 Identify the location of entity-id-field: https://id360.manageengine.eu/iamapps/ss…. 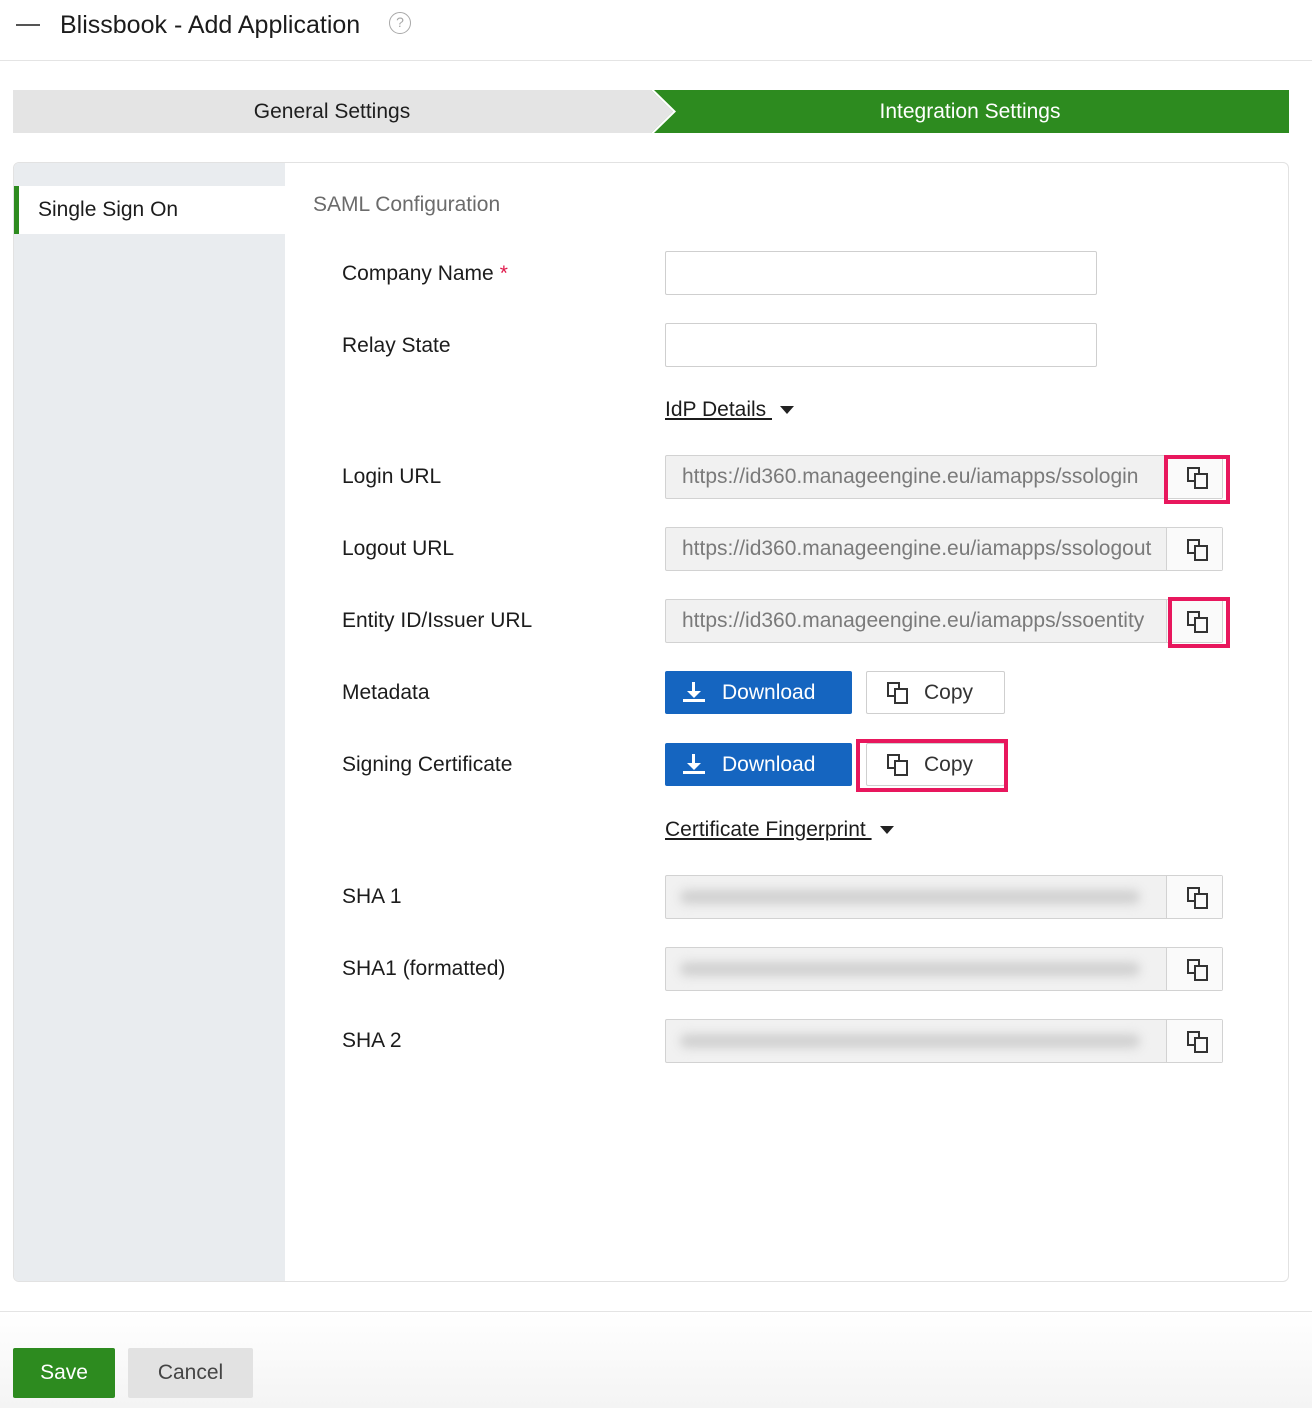
(944, 621).